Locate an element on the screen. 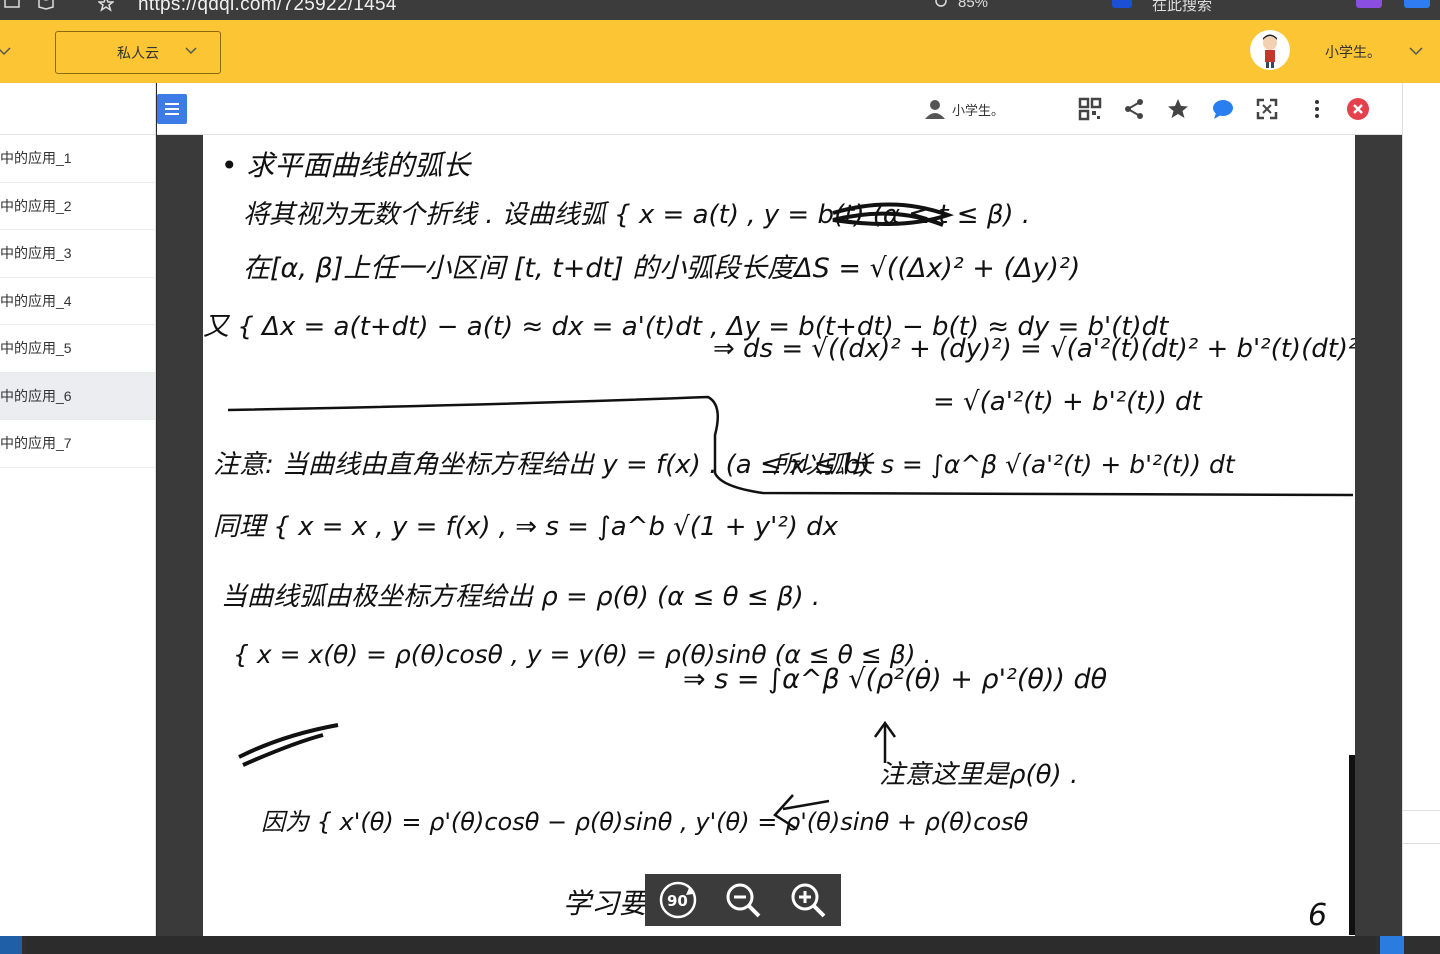 This screenshot has width=1440, height=954. comment-icon is located at coordinates (1223, 109).